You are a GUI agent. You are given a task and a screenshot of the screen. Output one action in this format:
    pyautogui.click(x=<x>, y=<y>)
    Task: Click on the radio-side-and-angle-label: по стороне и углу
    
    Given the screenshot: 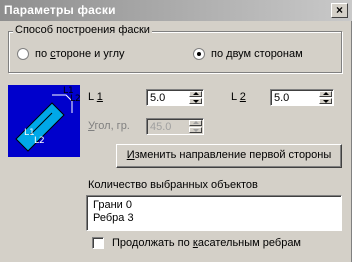 What is the action you would take?
    pyautogui.click(x=80, y=54)
    